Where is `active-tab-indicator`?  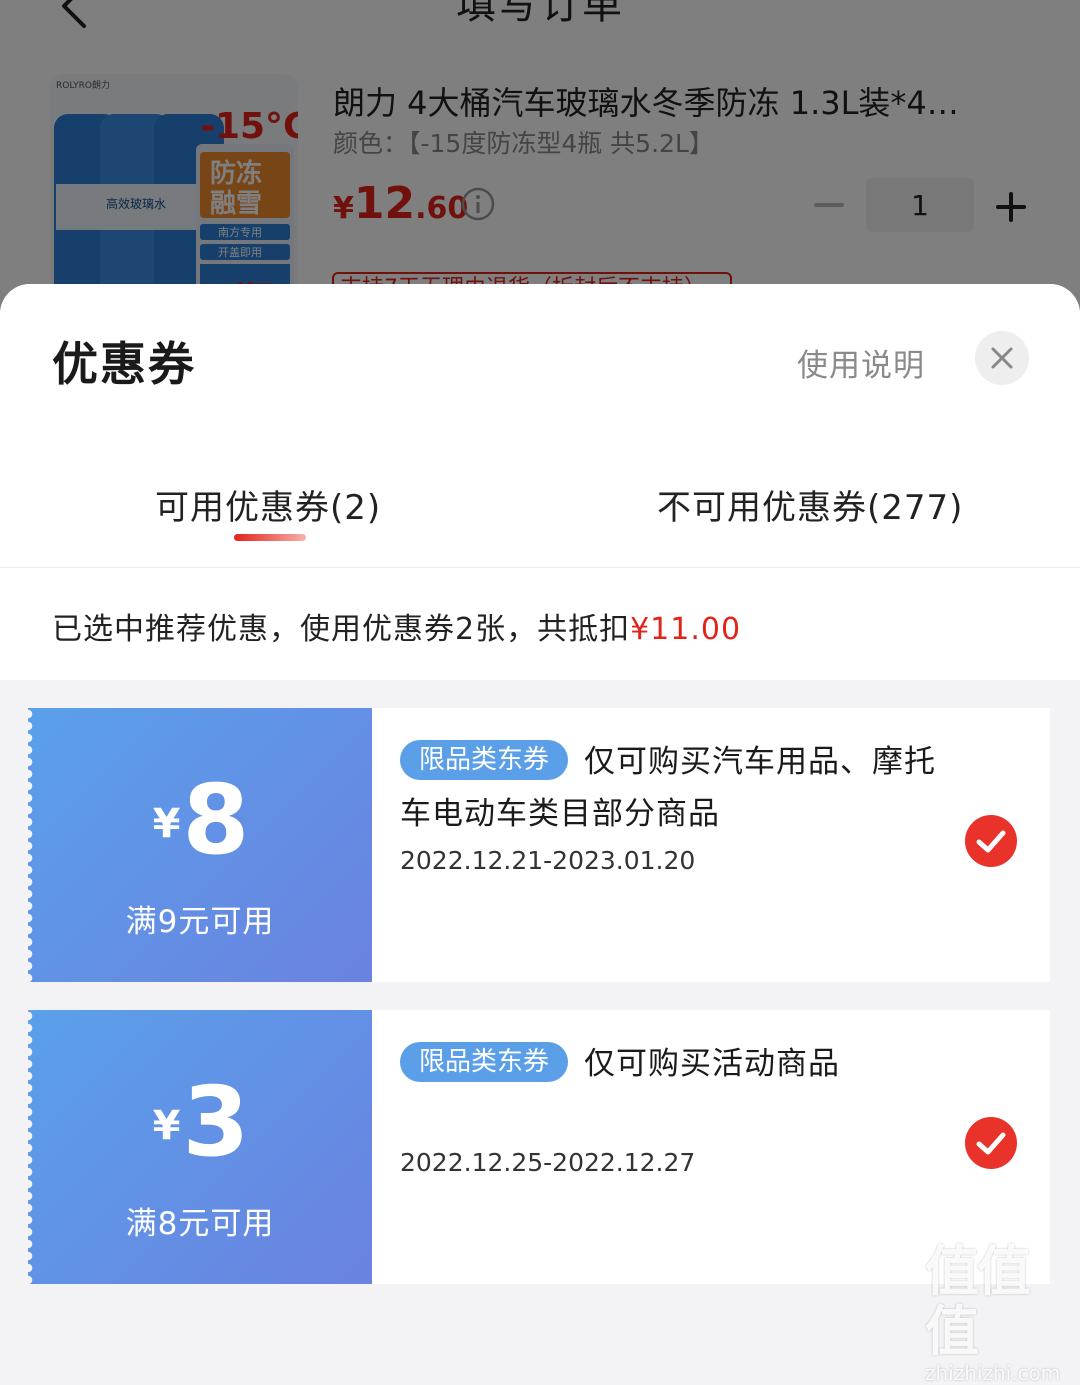
active-tab-indicator is located at coordinates (270, 537).